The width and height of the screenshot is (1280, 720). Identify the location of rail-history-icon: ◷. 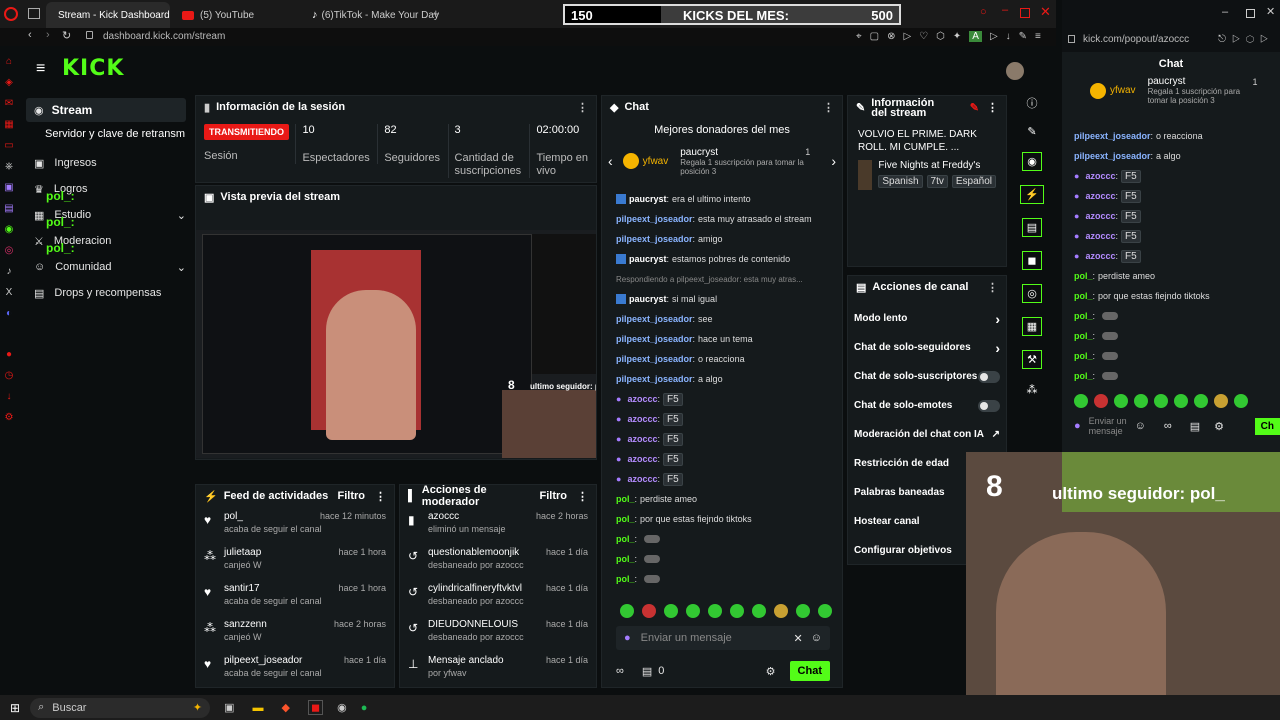
(9, 375).